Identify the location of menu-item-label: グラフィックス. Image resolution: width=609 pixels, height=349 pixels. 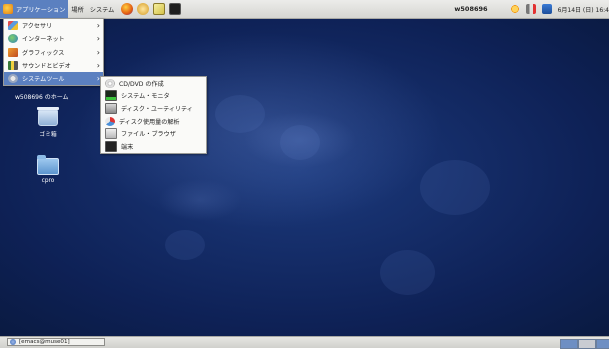
(43, 53).